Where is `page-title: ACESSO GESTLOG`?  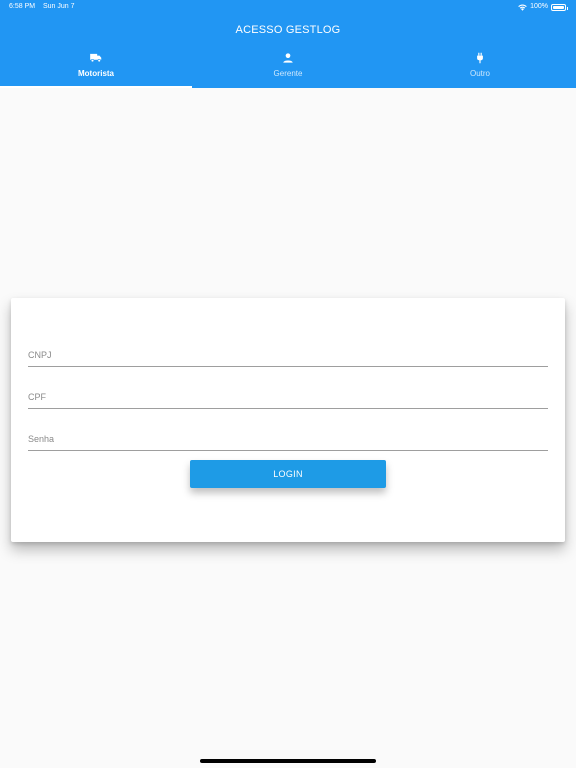 page-title: ACESSO GESTLOG is located at coordinates (288, 30).